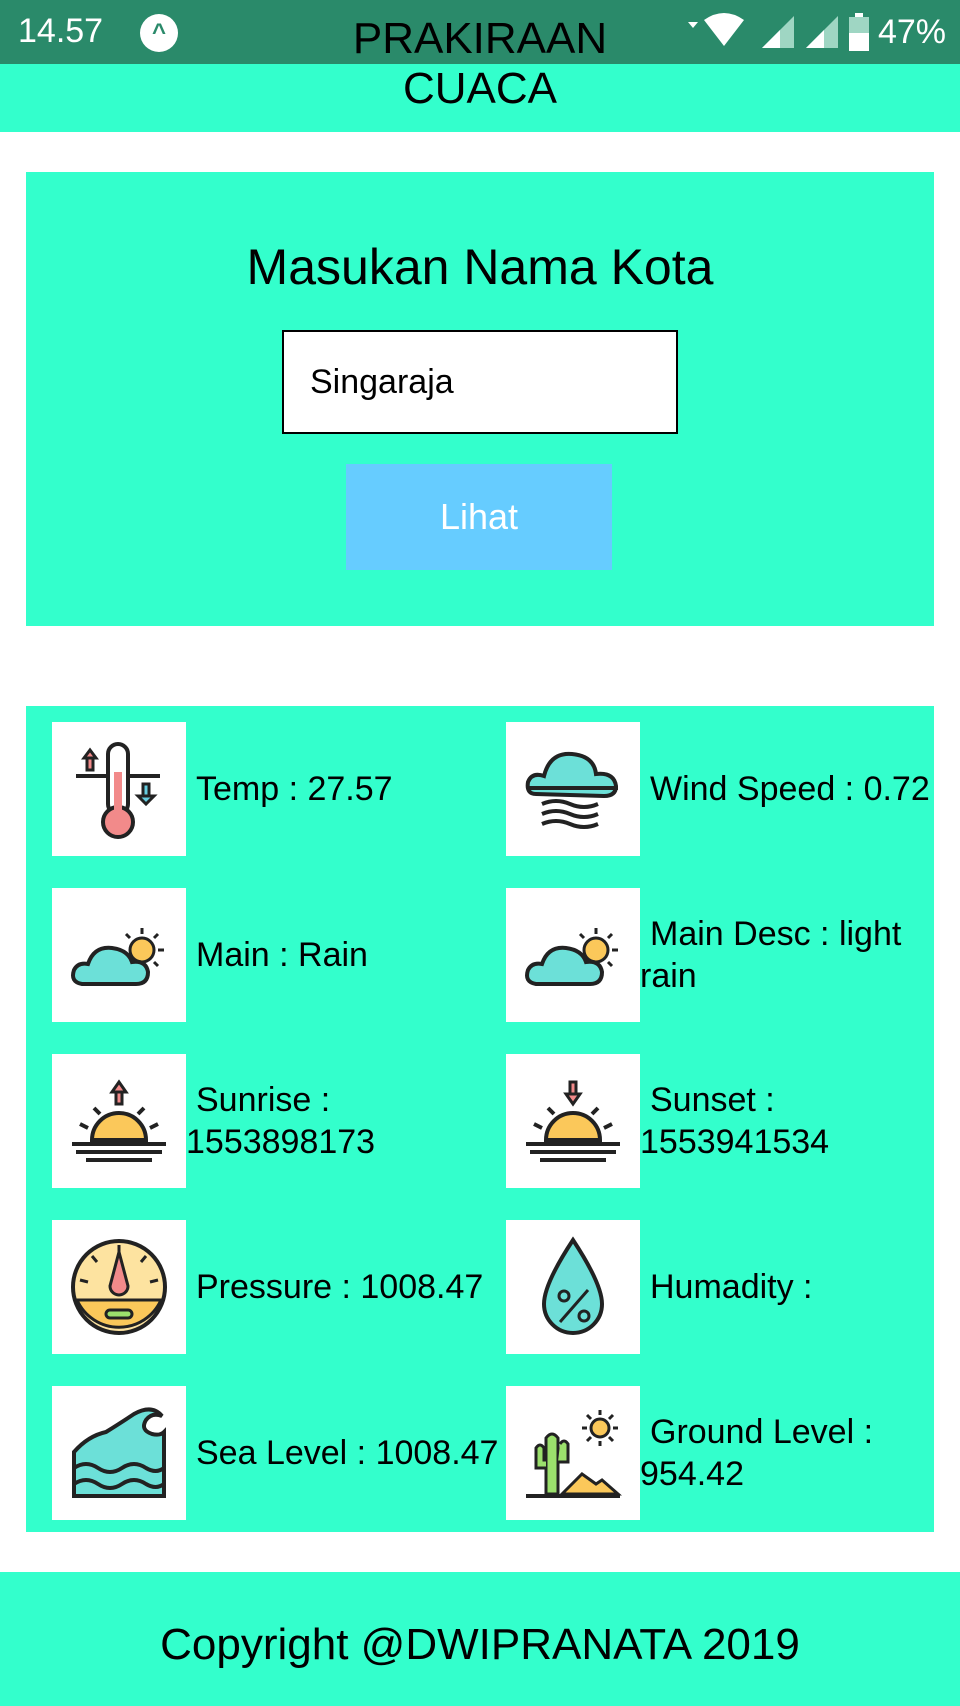 The width and height of the screenshot is (960, 1706). What do you see at coordinates (858, 32) in the screenshot?
I see `battery-icon` at bounding box center [858, 32].